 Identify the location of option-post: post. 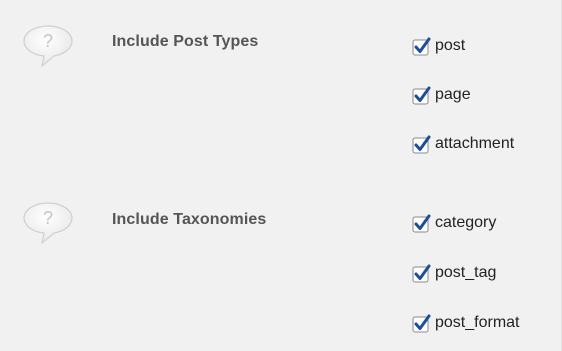
(438, 46).